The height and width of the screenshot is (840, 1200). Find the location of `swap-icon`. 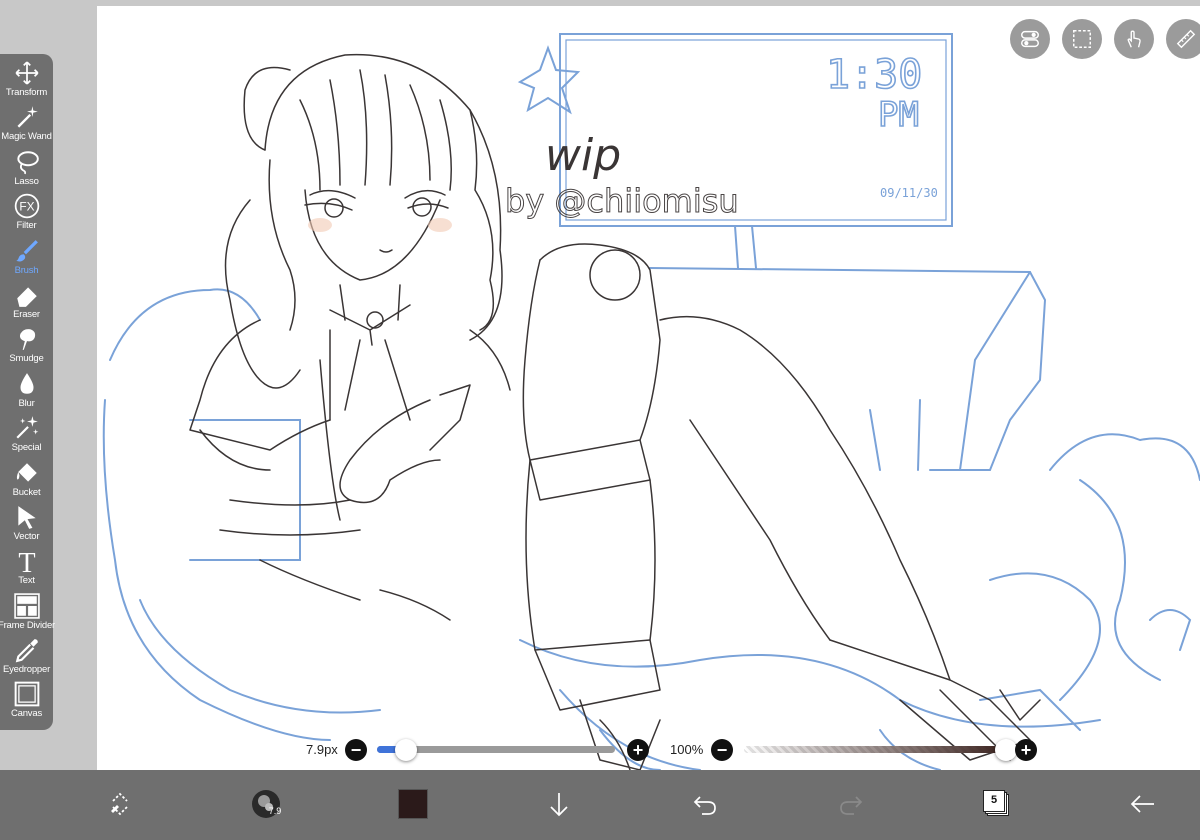

swap-icon is located at coordinates (119, 804).